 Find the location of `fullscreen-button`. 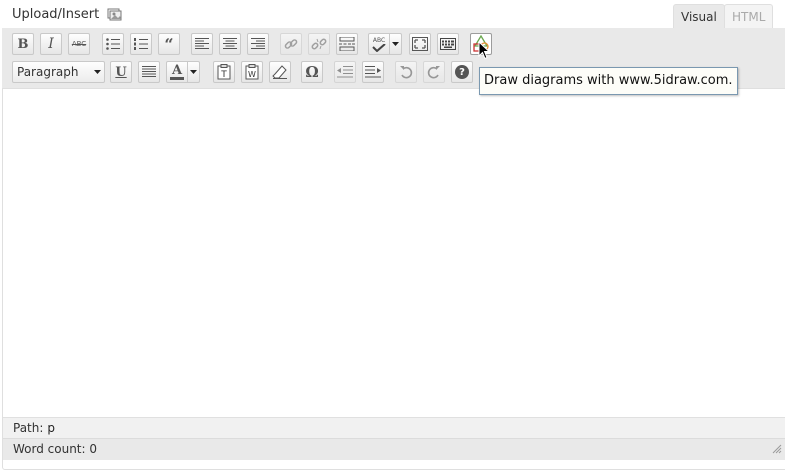

fullscreen-button is located at coordinates (420, 44).